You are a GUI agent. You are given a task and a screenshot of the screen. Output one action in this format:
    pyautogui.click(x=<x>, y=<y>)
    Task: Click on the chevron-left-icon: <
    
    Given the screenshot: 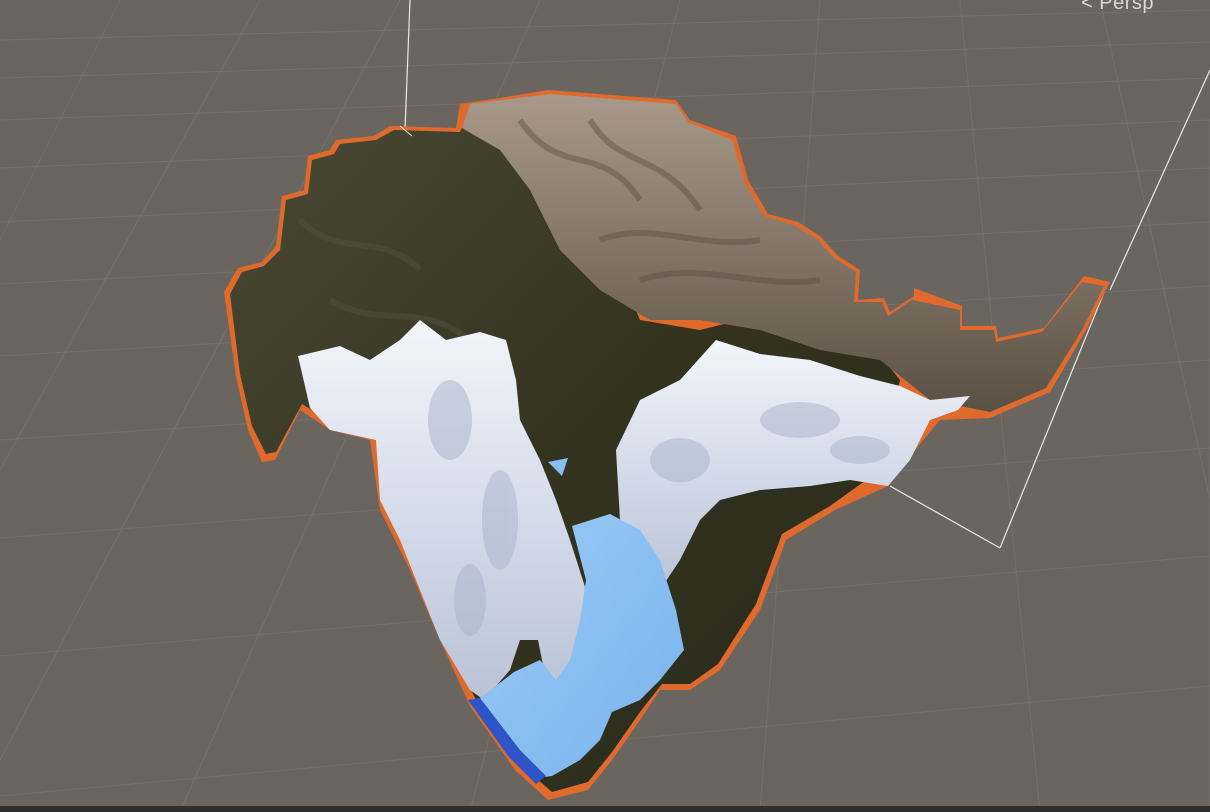 What is the action you would take?
    pyautogui.click(x=1087, y=7)
    